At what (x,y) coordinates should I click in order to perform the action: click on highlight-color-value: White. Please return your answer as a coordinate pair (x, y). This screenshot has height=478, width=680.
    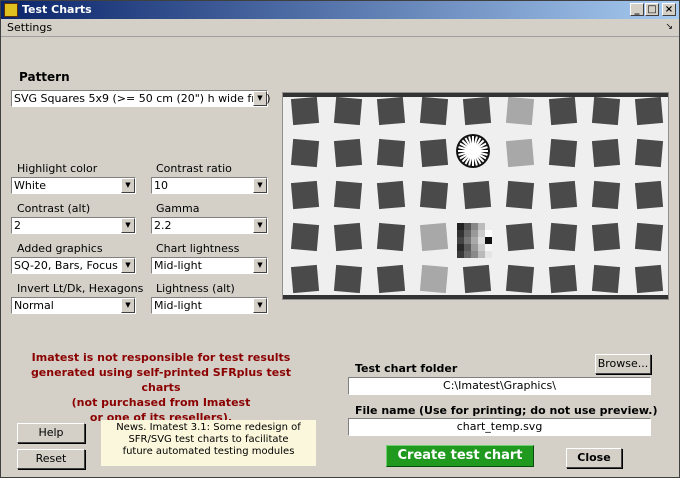
    Looking at the image, I should click on (30, 185).